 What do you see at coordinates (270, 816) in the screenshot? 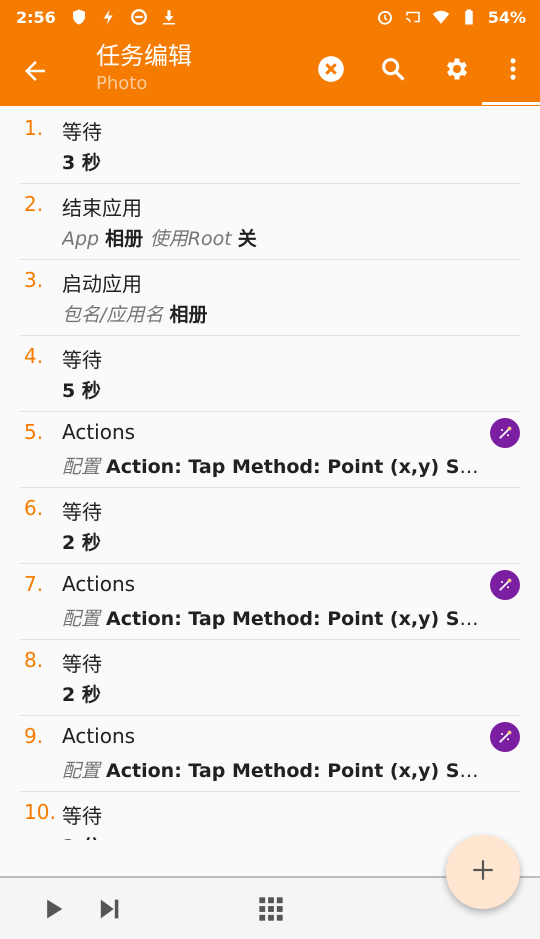
I see `task-item: 10.等待 2 分` at bounding box center [270, 816].